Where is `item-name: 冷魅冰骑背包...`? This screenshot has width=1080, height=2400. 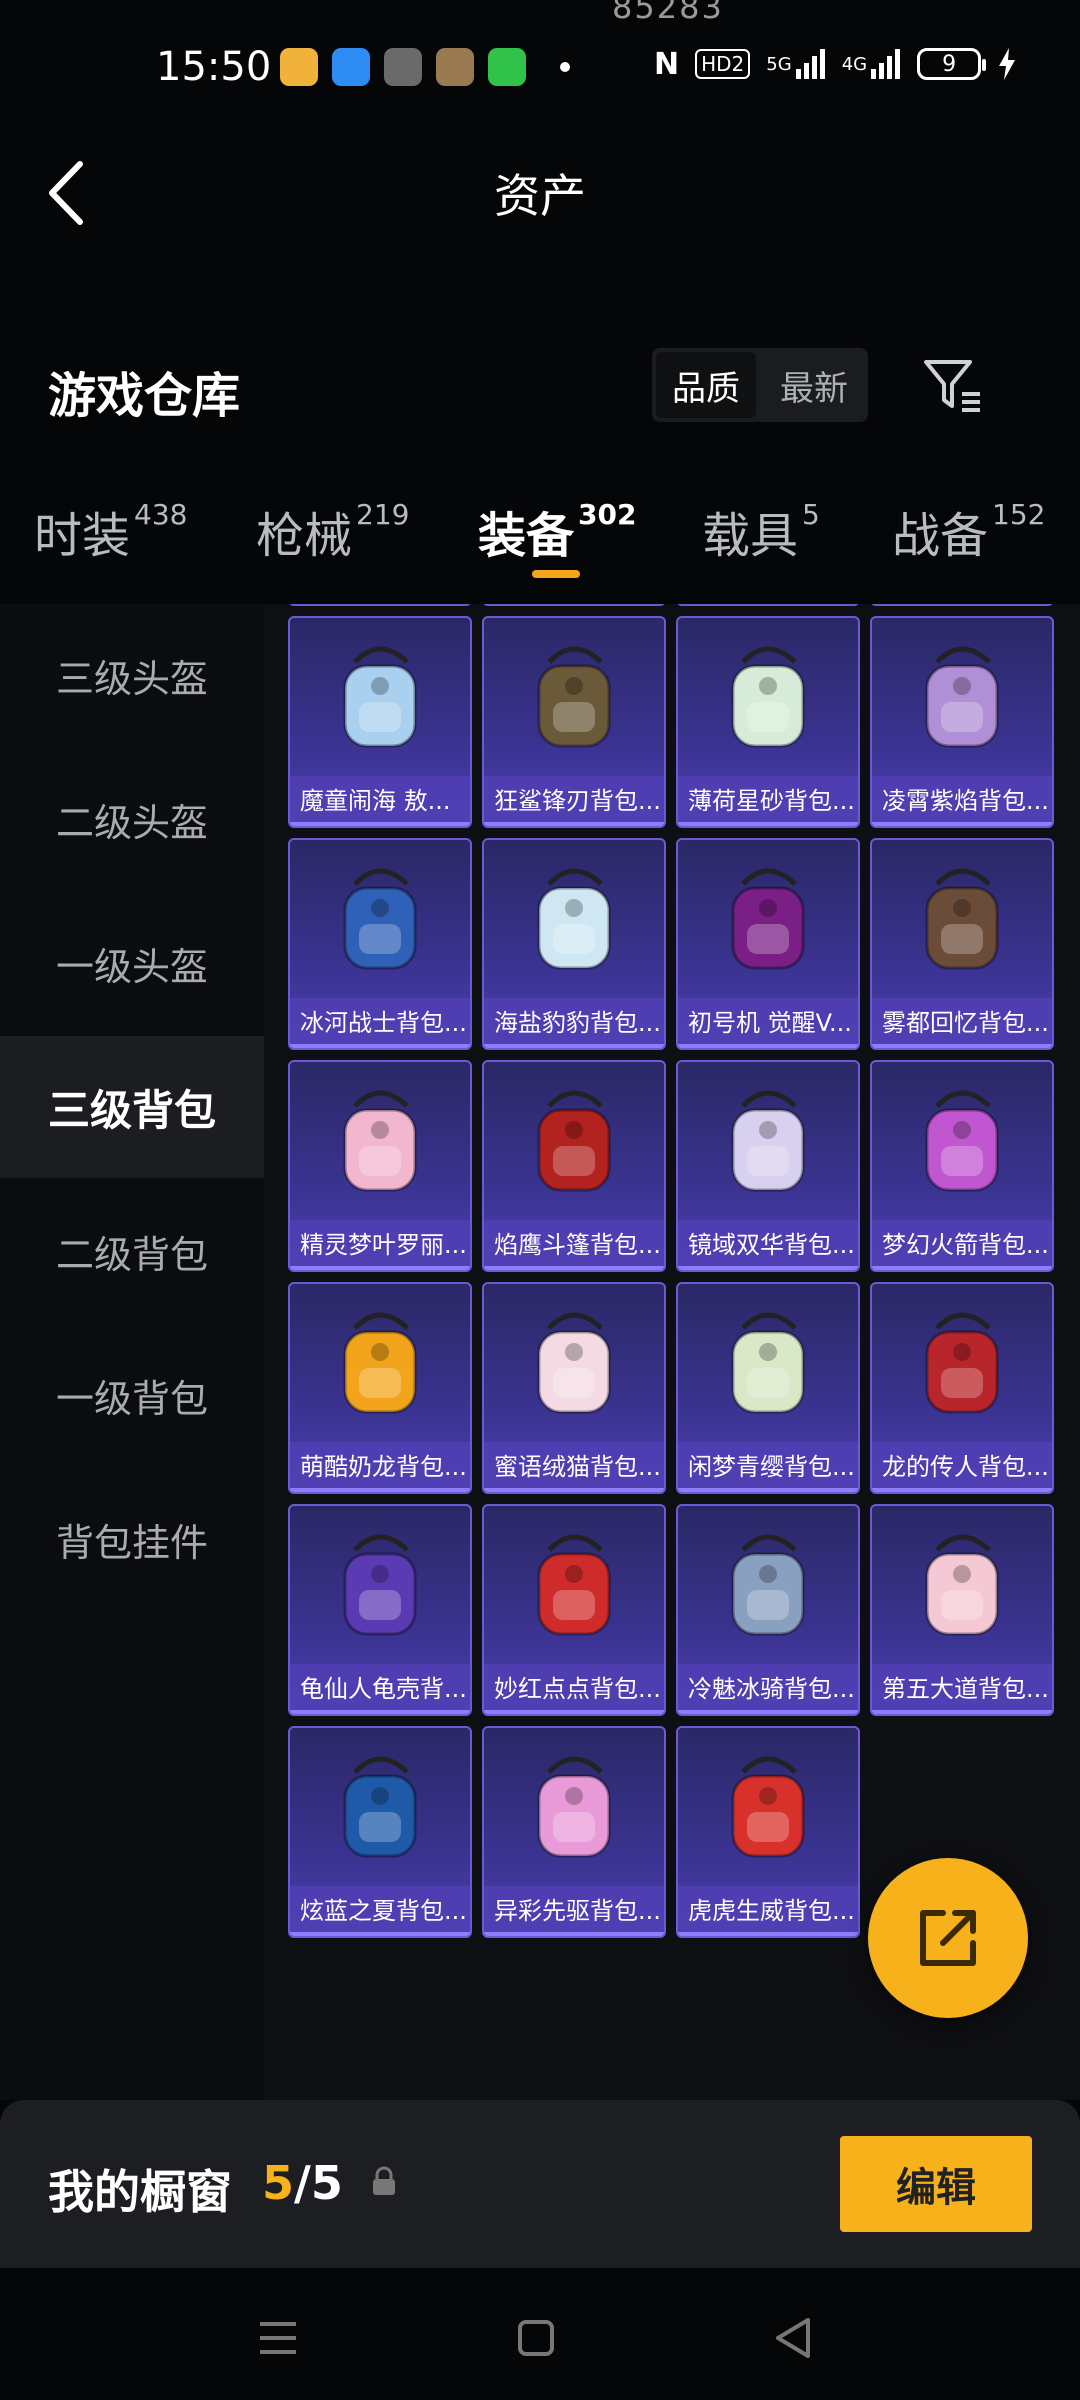 item-name: 冷魅冰骑背包... is located at coordinates (768, 1689).